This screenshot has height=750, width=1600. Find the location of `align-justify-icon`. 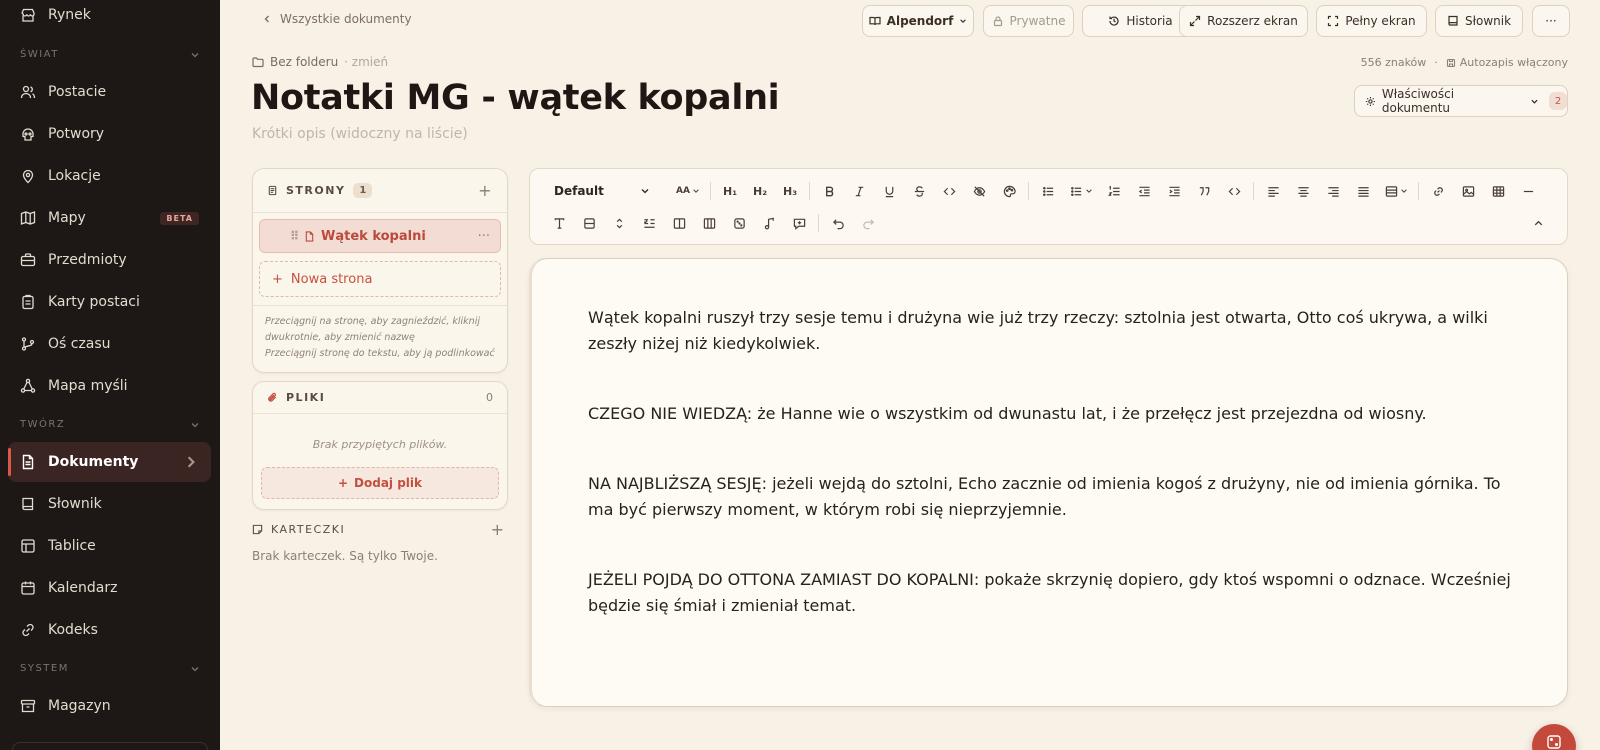

align-justify-icon is located at coordinates (1363, 191).